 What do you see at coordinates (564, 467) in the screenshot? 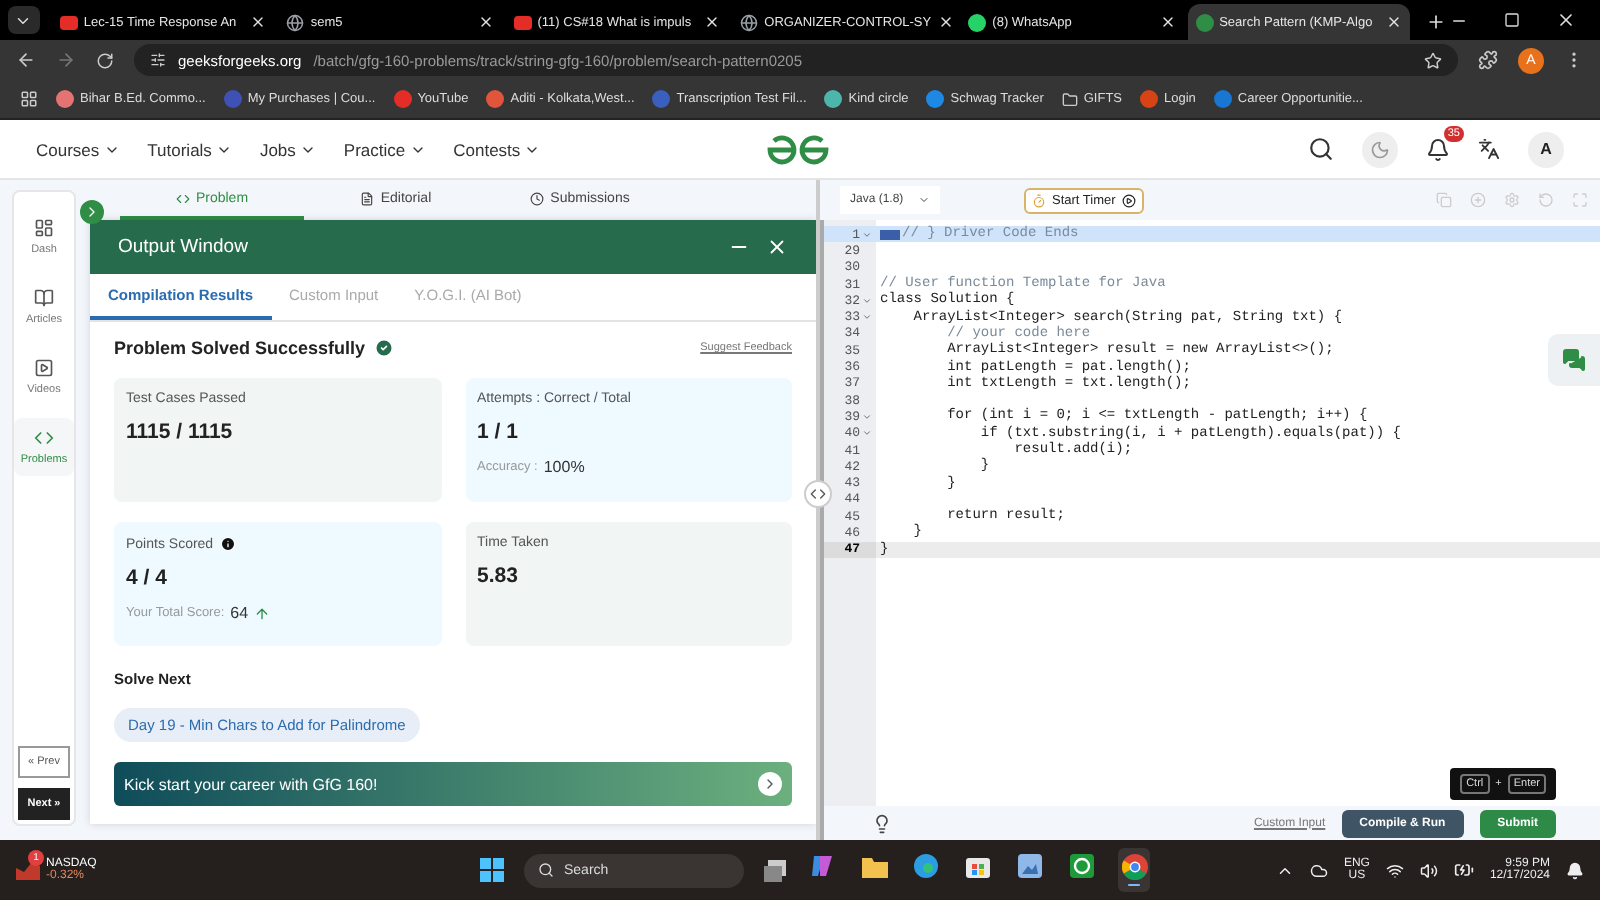
I see `stat-sub-value: 100%` at bounding box center [564, 467].